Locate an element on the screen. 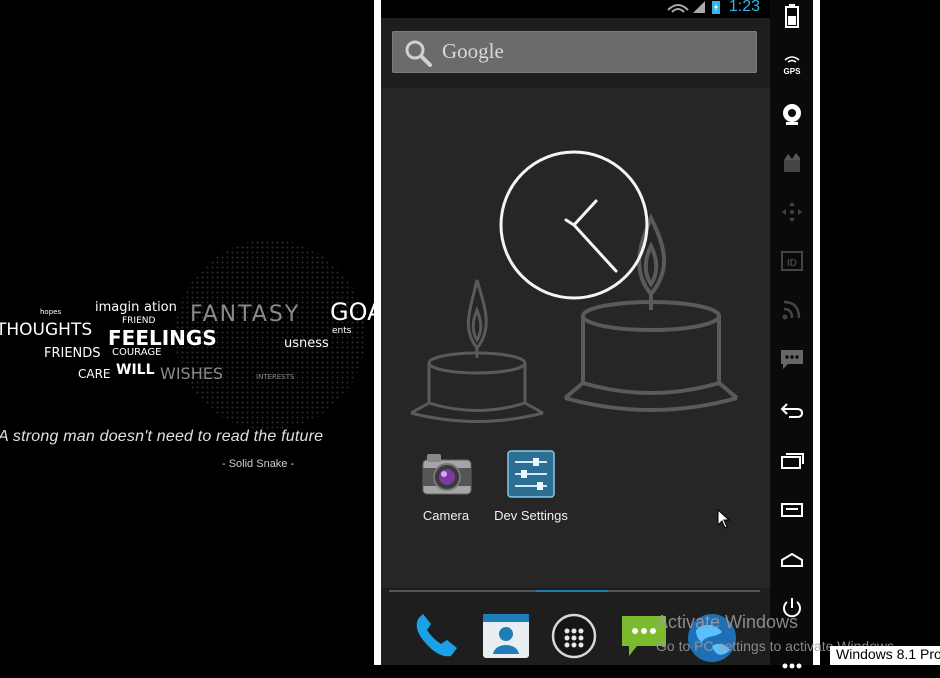 The height and width of the screenshot is (678, 940). menu-icon is located at coordinates (791, 510).